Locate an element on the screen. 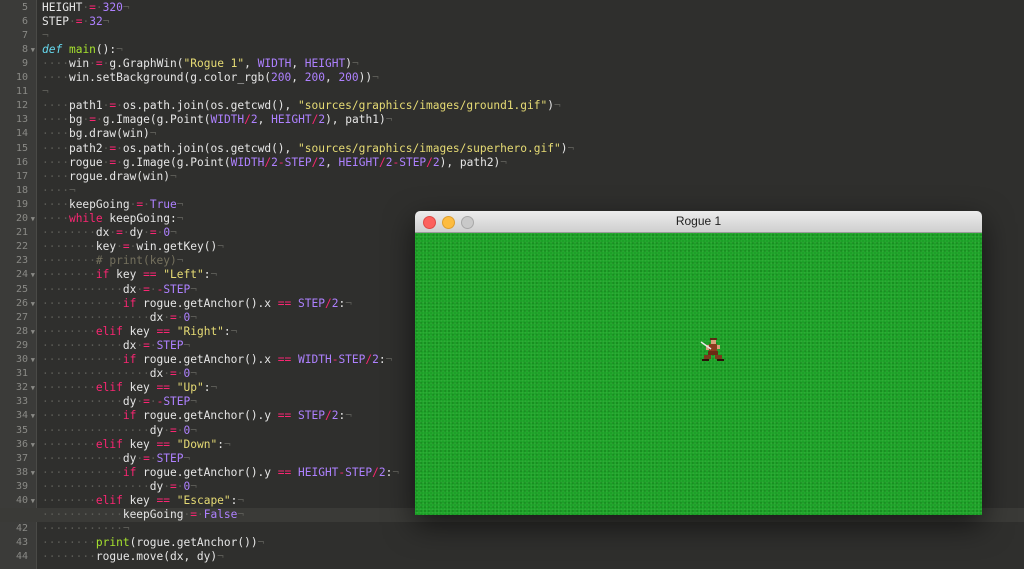 This screenshot has width=1024, height=569. code-token: rogue.getAnchor().y is located at coordinates (207, 472).